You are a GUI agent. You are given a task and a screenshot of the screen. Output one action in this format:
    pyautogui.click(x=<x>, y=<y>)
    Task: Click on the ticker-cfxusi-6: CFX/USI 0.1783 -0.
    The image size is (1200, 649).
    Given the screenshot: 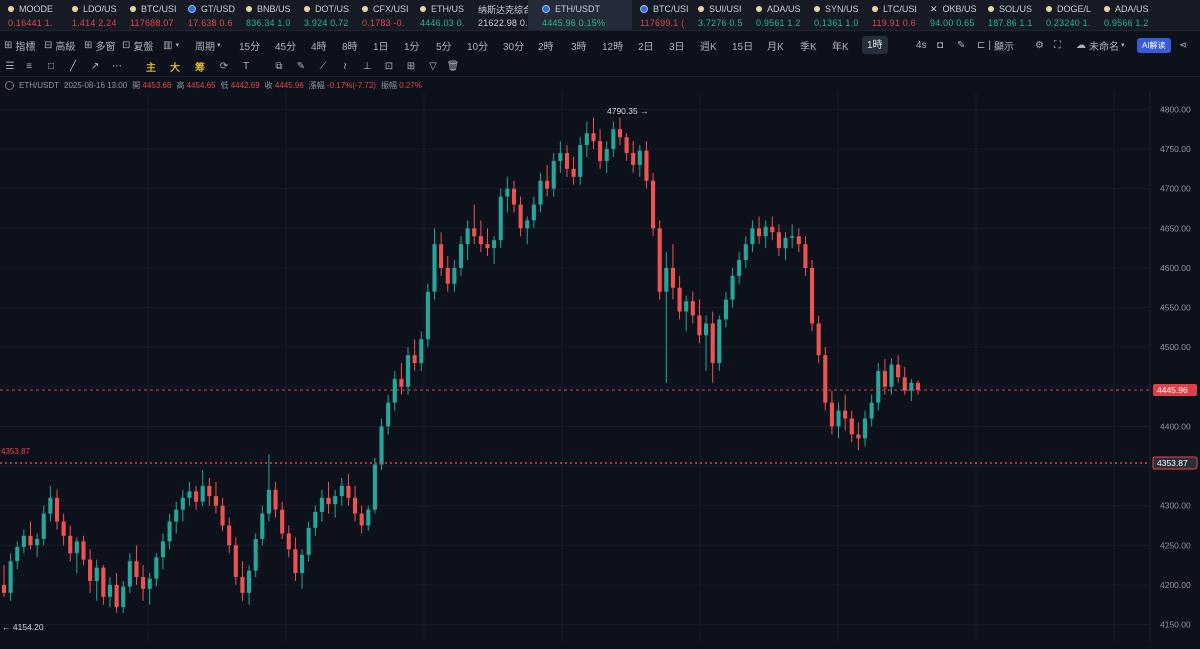 What is the action you would take?
    pyautogui.click(x=383, y=15)
    